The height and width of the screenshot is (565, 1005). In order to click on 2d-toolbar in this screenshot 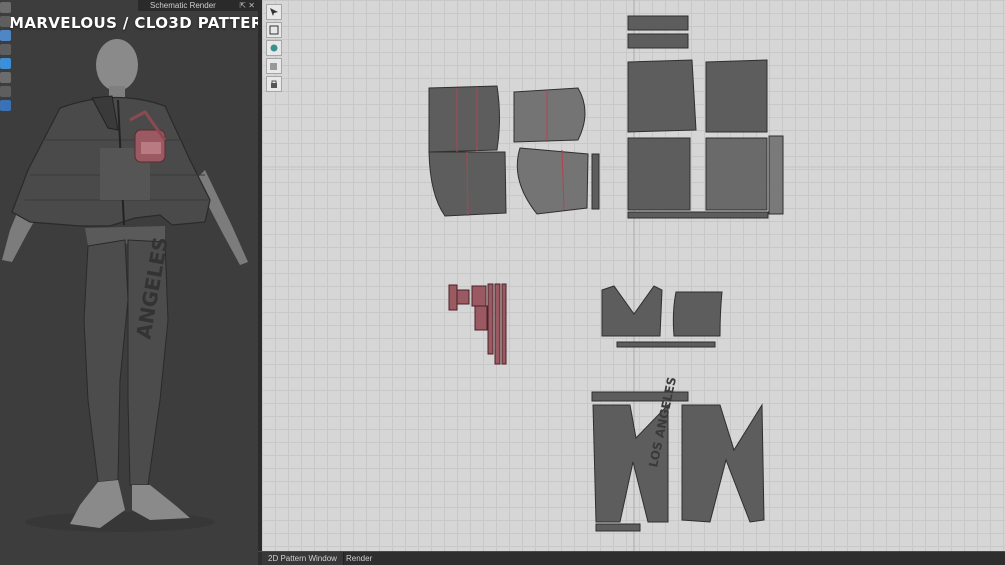, I will do `click(275, 49)`.